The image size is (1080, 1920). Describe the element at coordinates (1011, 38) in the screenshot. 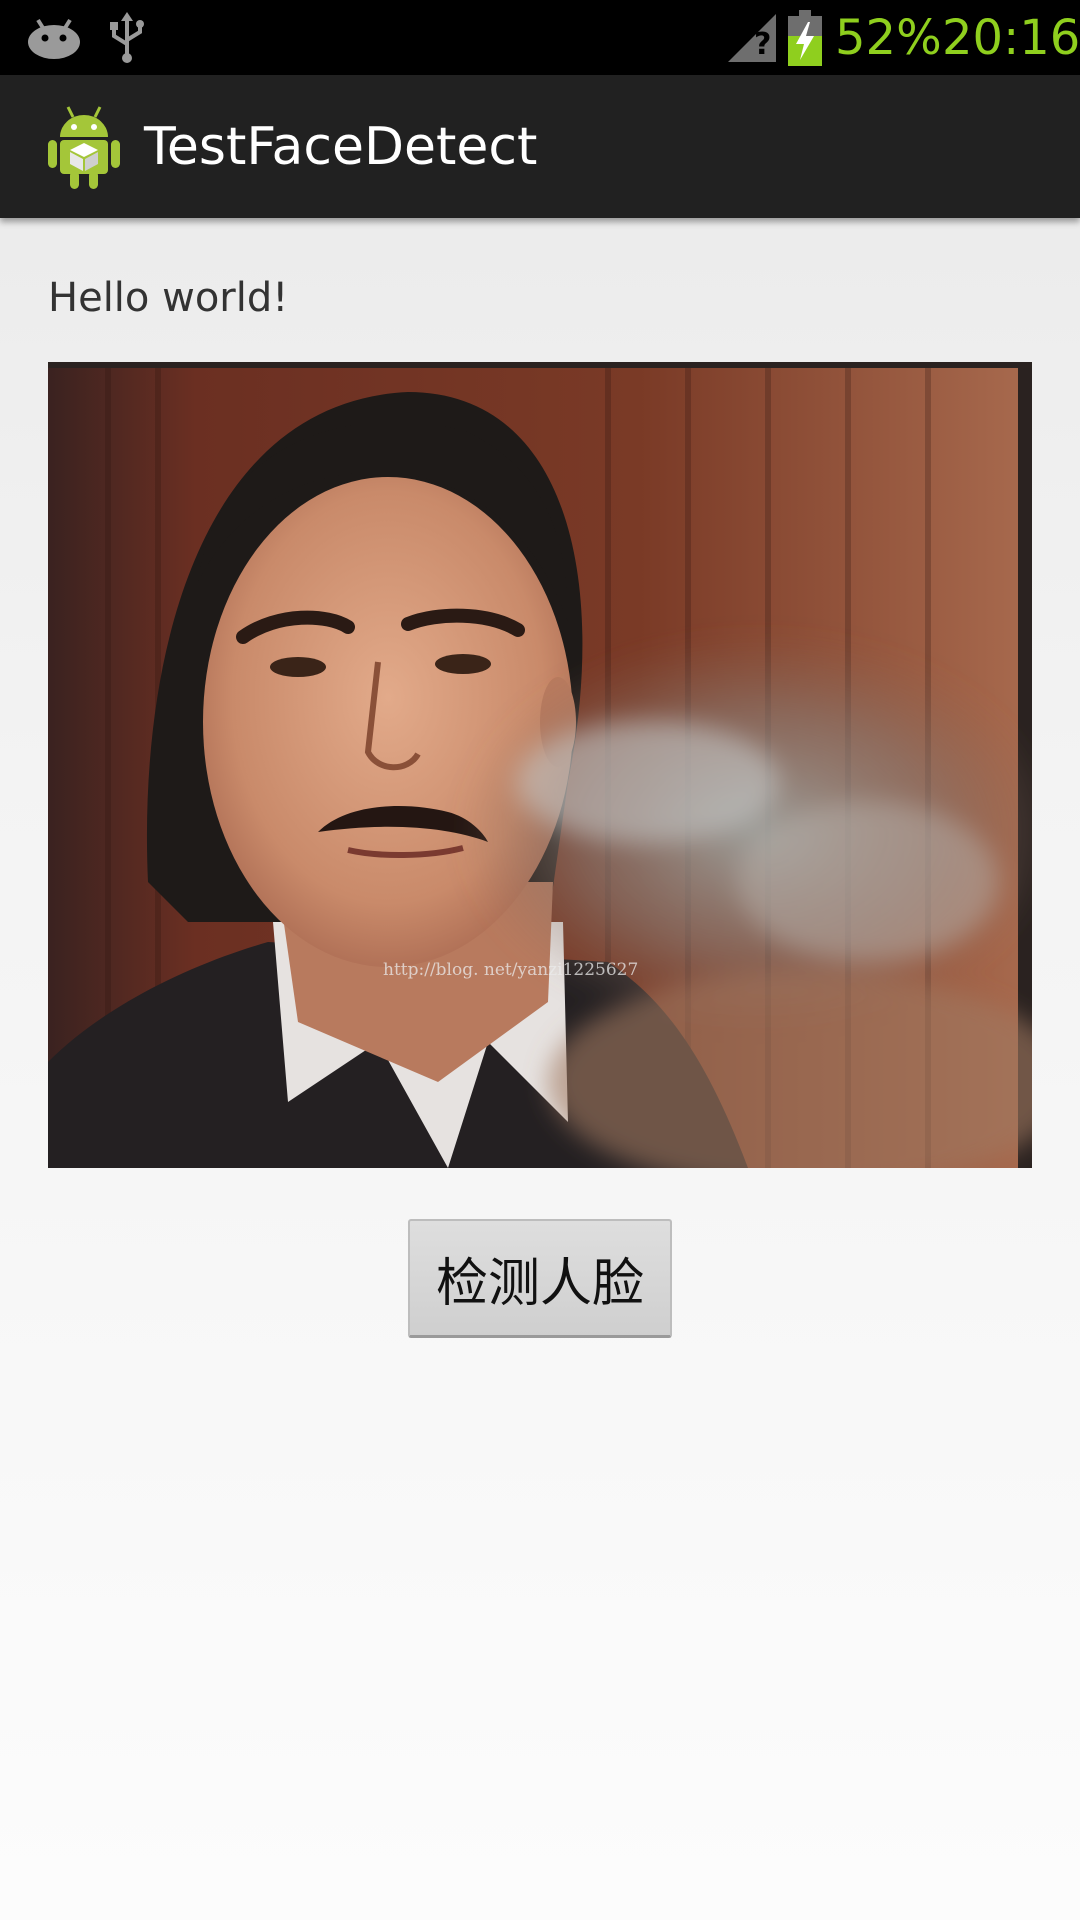

I see `clock: 20:16` at that location.